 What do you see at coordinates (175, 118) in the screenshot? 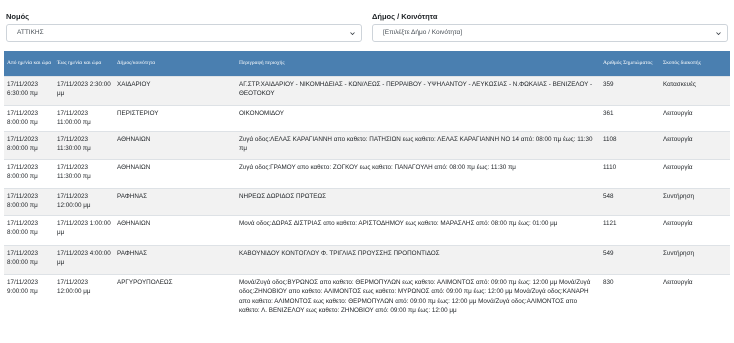
I see `cell-municipality: ΠΕΡΙΣΤΕΡΙΟΥ` at bounding box center [175, 118].